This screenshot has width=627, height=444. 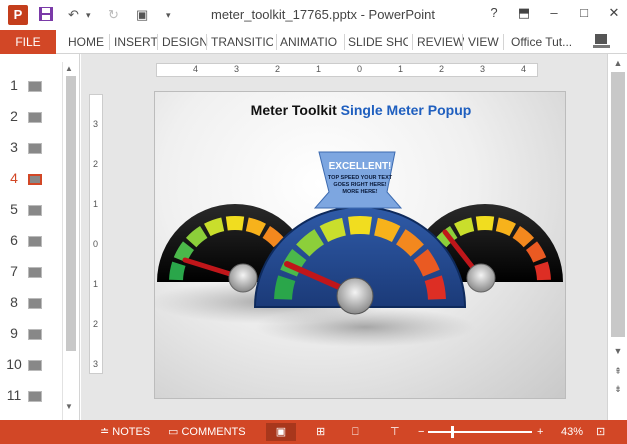 I want to click on callout-line-3: MORE HERE!, so click(x=359, y=192).